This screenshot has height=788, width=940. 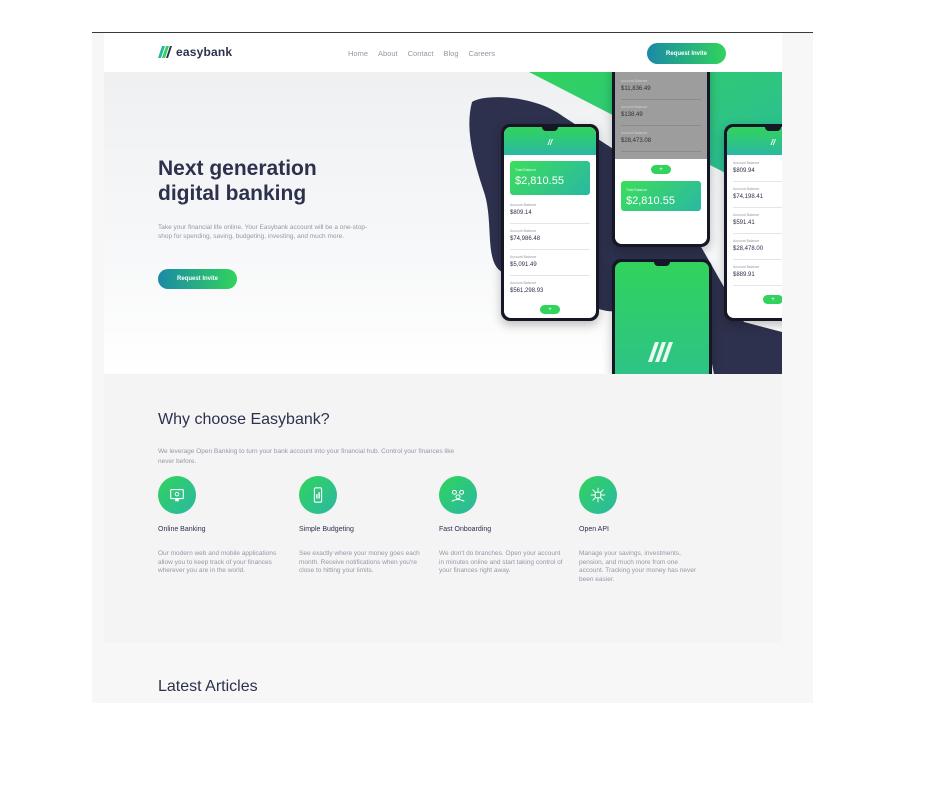 I want to click on brand-name: easybank, so click(x=204, y=52).